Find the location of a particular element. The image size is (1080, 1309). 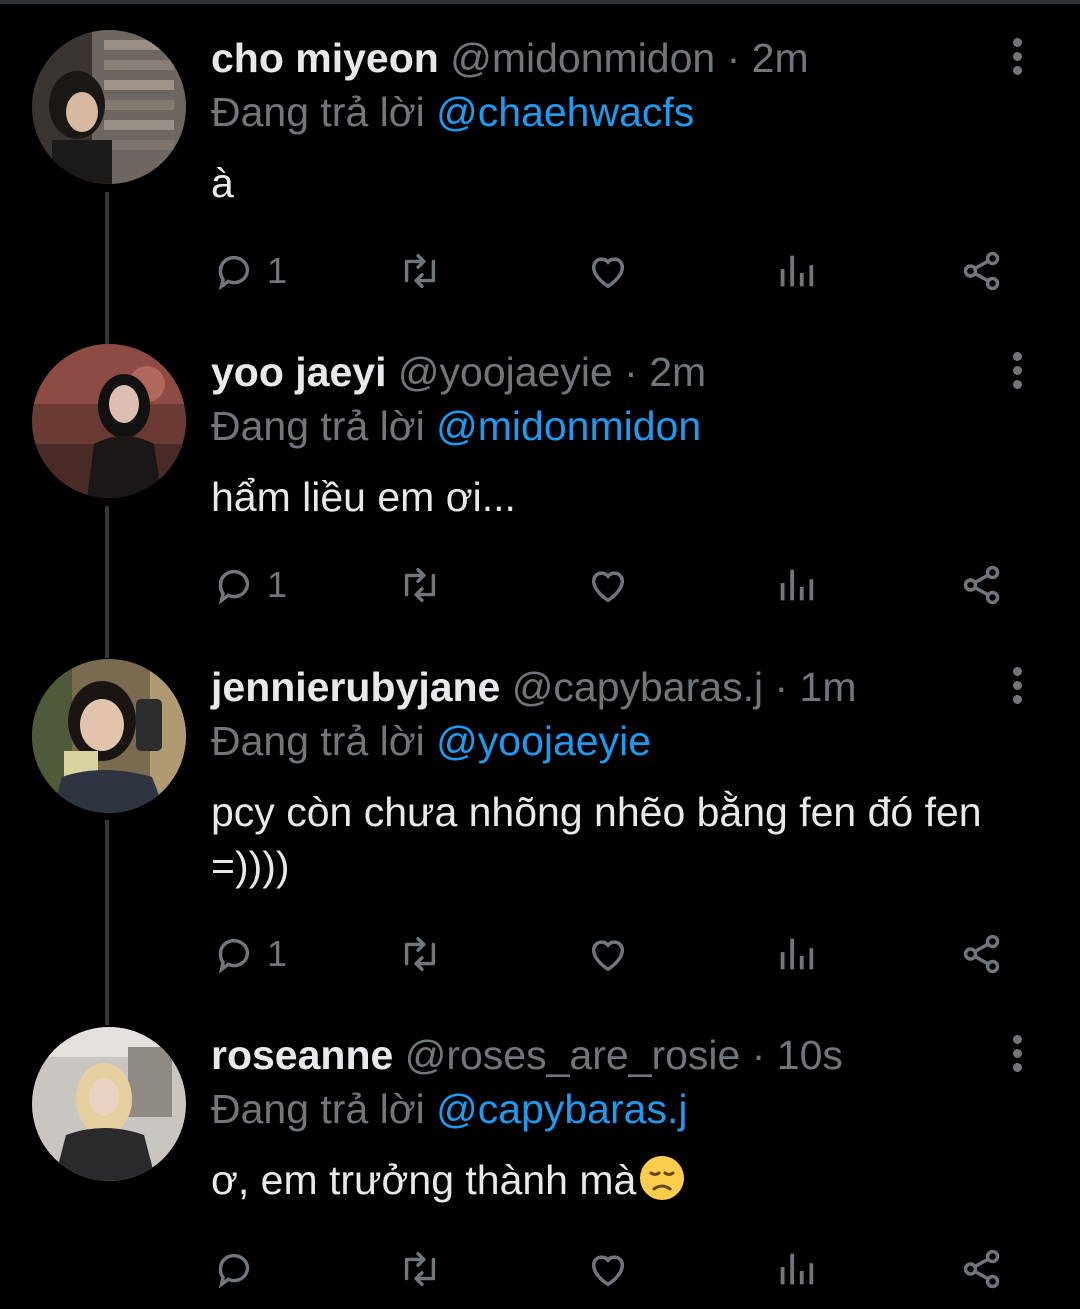

tweet-header: cho miyeon @midonmidon · 2m is located at coordinates (510, 58).